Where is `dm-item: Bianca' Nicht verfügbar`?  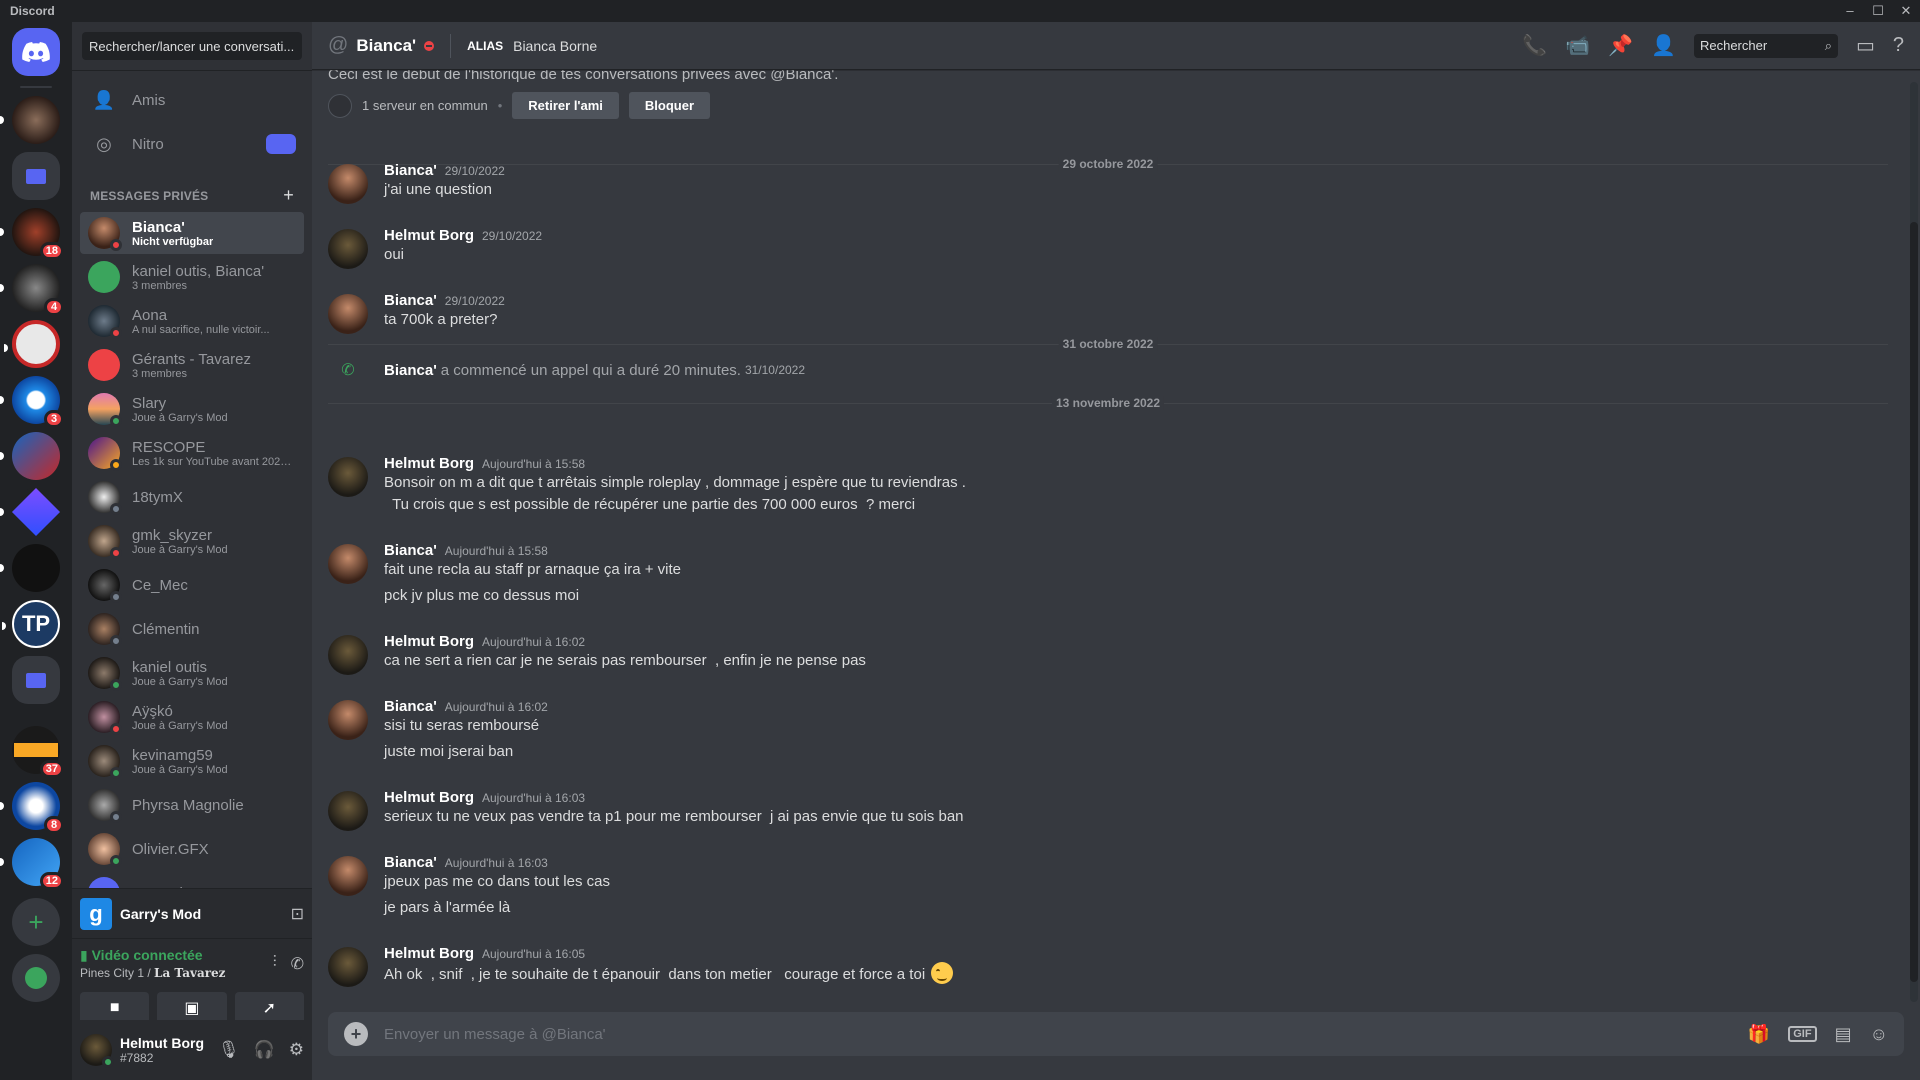 dm-item: Bianca' Nicht verfügbar is located at coordinates (192, 233).